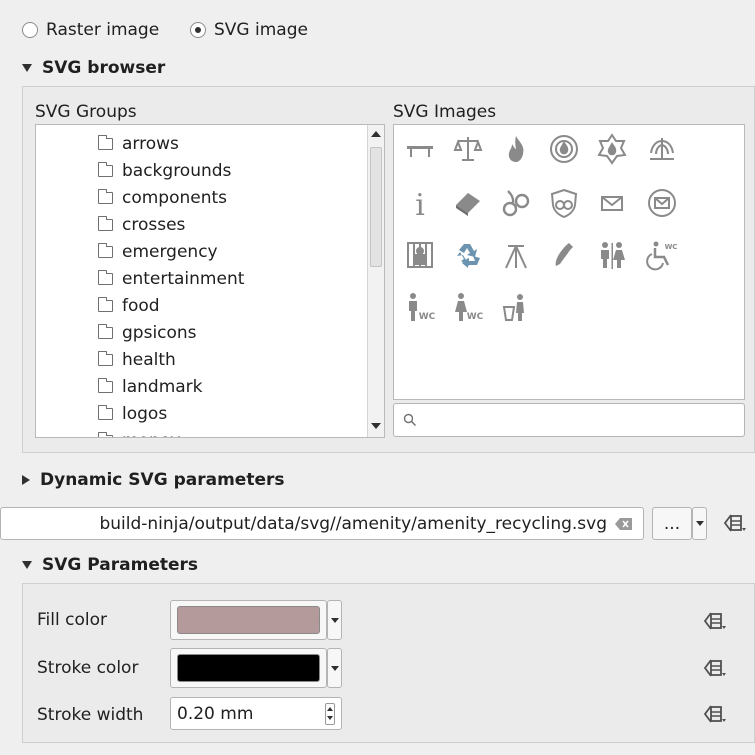 The height and width of the screenshot is (755, 755). I want to click on handcuffs-icon, so click(516, 203).